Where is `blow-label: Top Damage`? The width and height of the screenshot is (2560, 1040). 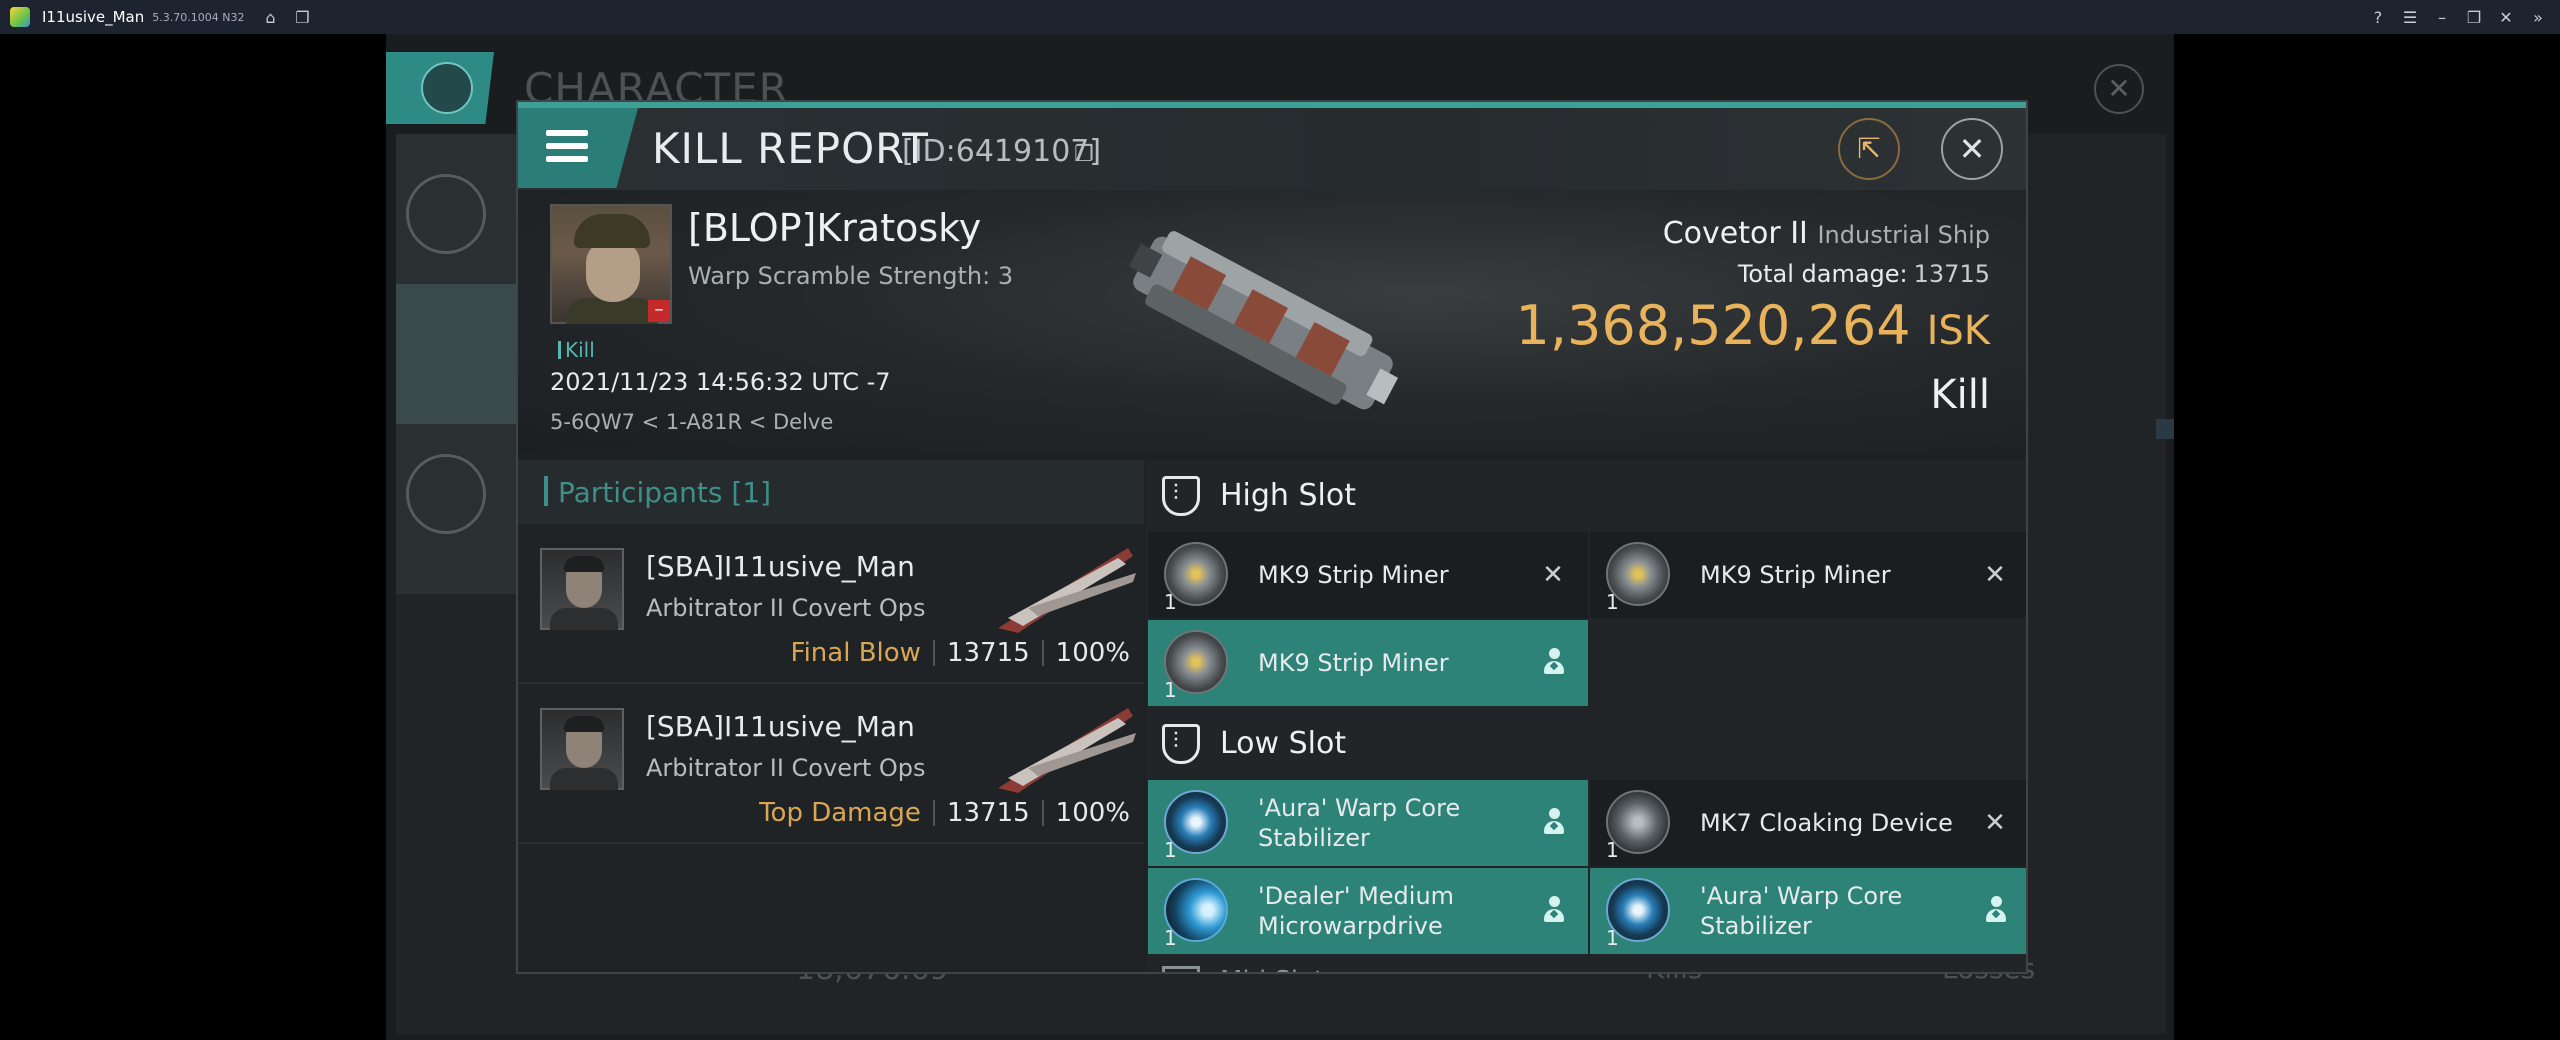 blow-label: Top Damage is located at coordinates (840, 813).